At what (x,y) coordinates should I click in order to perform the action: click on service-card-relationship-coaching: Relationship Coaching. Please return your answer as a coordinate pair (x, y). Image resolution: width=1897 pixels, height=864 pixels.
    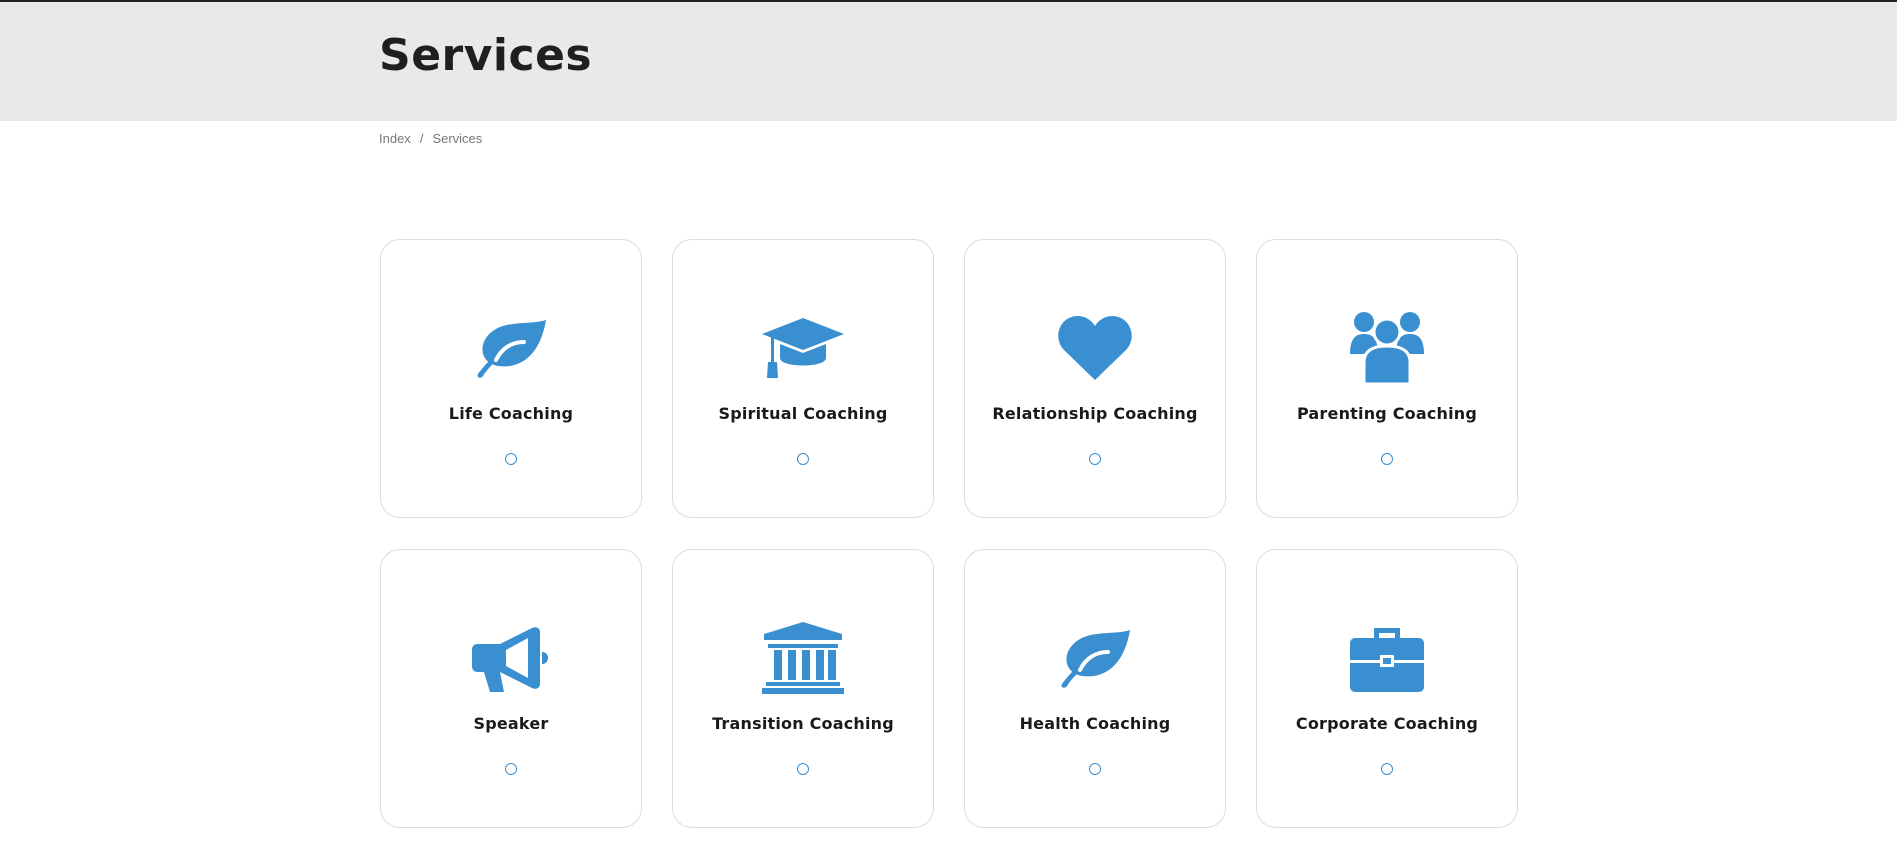
    Looking at the image, I should click on (1095, 378).